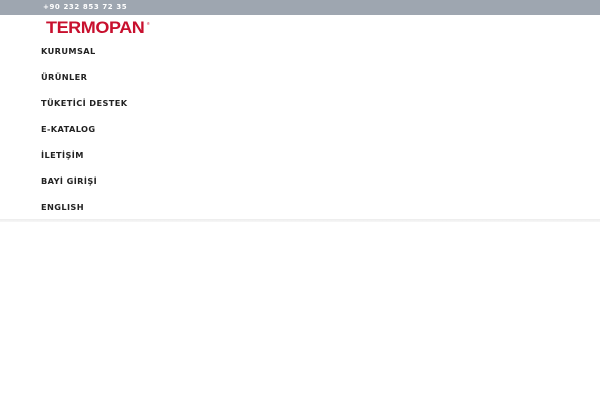  I want to click on nav-item-e-katalog: E-KATALOG, so click(300, 129).